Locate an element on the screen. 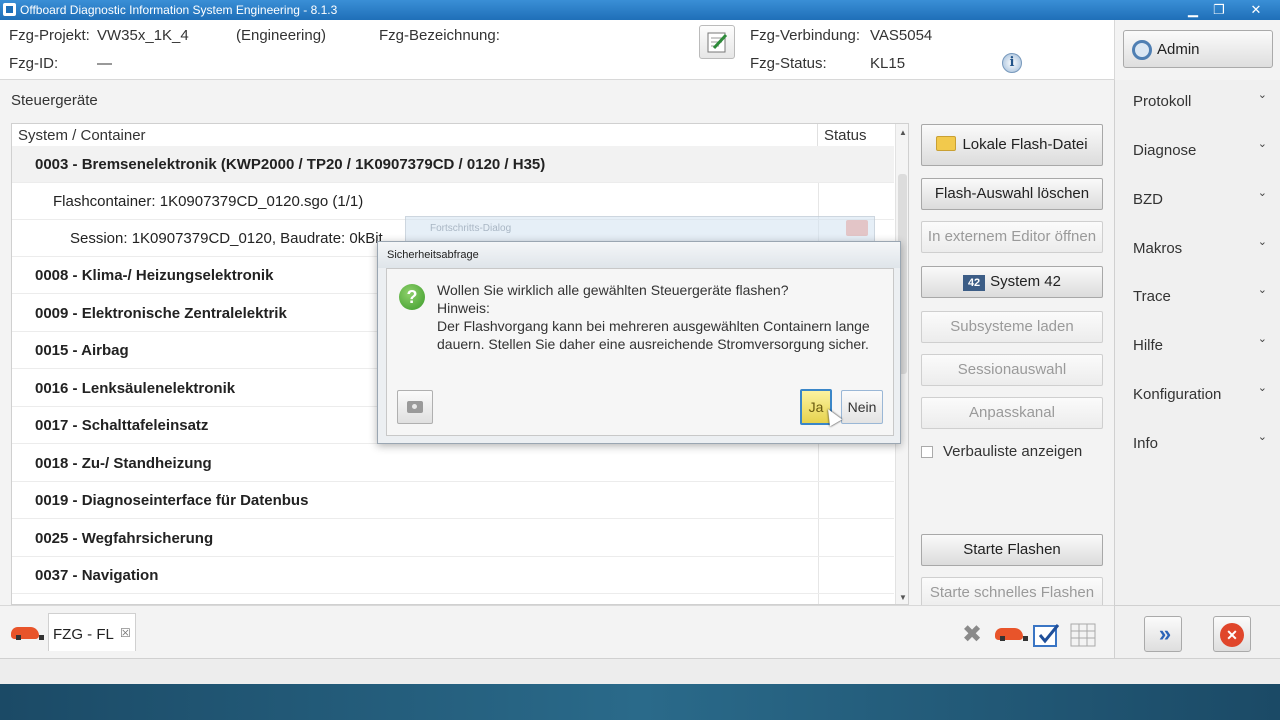 This screenshot has height=720, width=1280. sidebar-item-trace: Trace ⌄ is located at coordinates (1197, 299).